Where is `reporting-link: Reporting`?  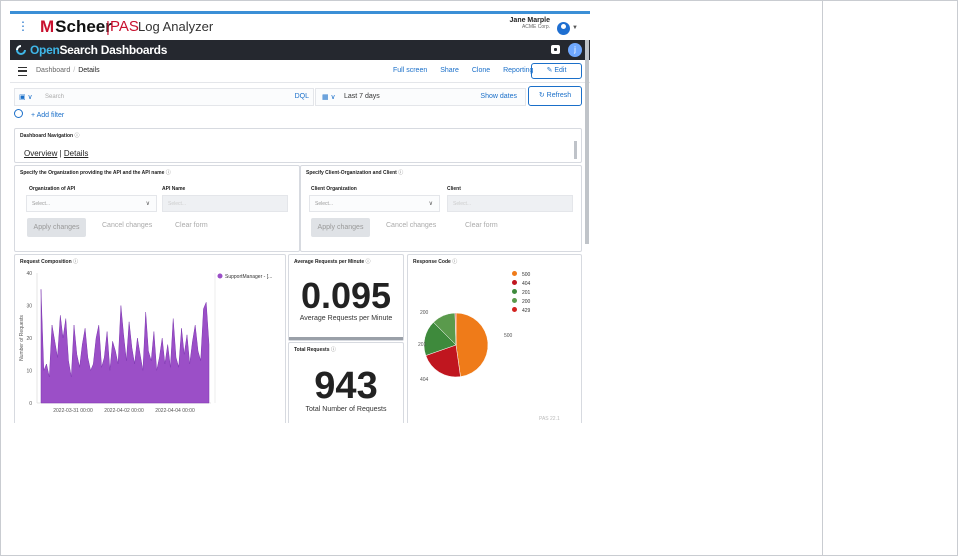
reporting-link: Reporting is located at coordinates (518, 70).